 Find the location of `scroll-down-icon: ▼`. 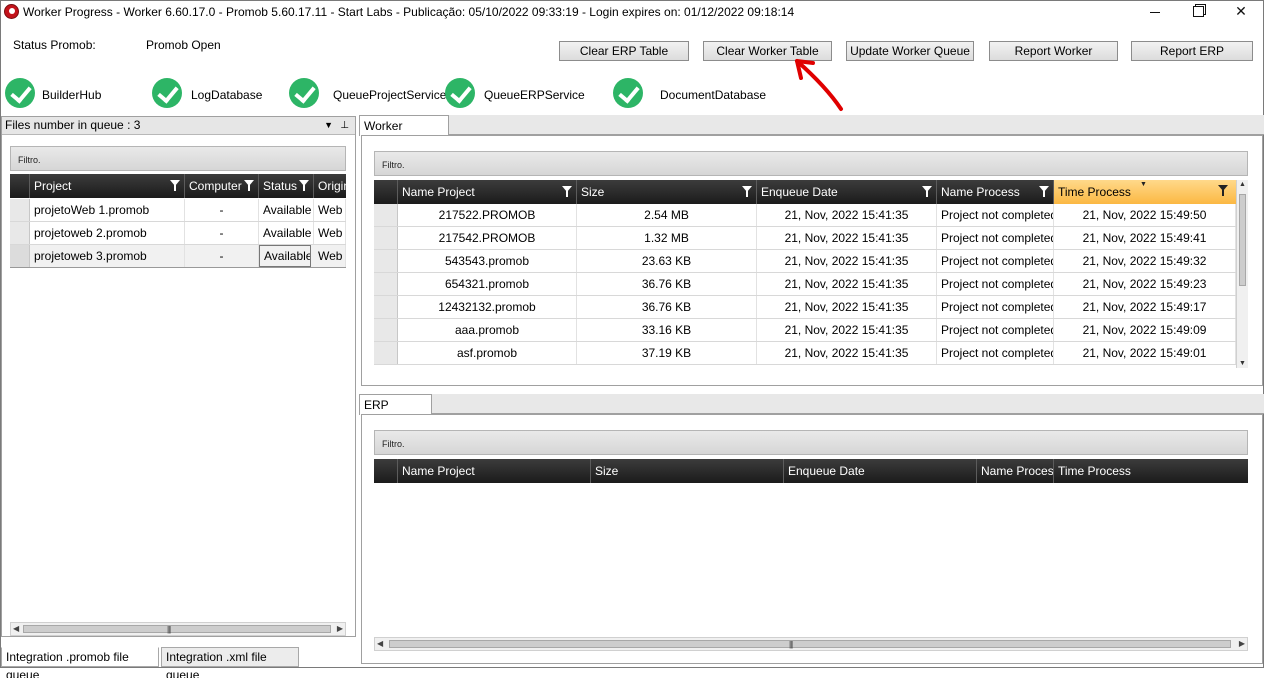

scroll-down-icon: ▼ is located at coordinates (1242, 363).